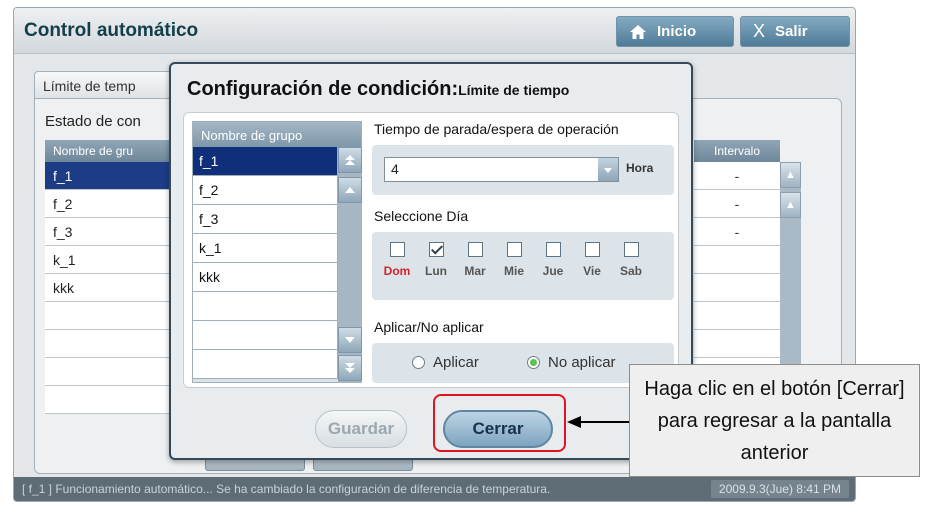  I want to click on dia-label: Seleccione Día, so click(421, 216).